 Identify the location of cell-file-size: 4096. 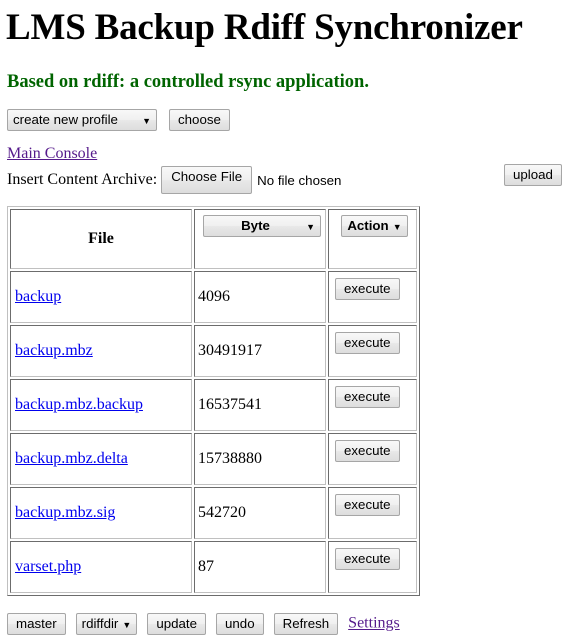
(260, 297).